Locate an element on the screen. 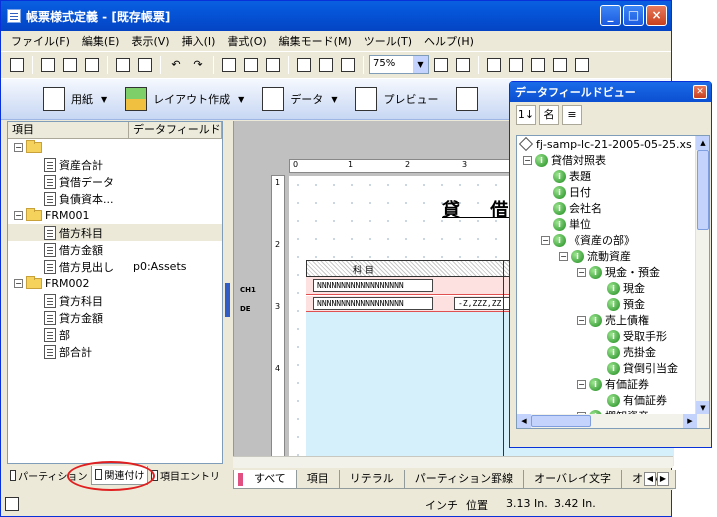 The width and height of the screenshot is (717, 517). tab-item-entry: 項目エントリ is located at coordinates (185, 475).